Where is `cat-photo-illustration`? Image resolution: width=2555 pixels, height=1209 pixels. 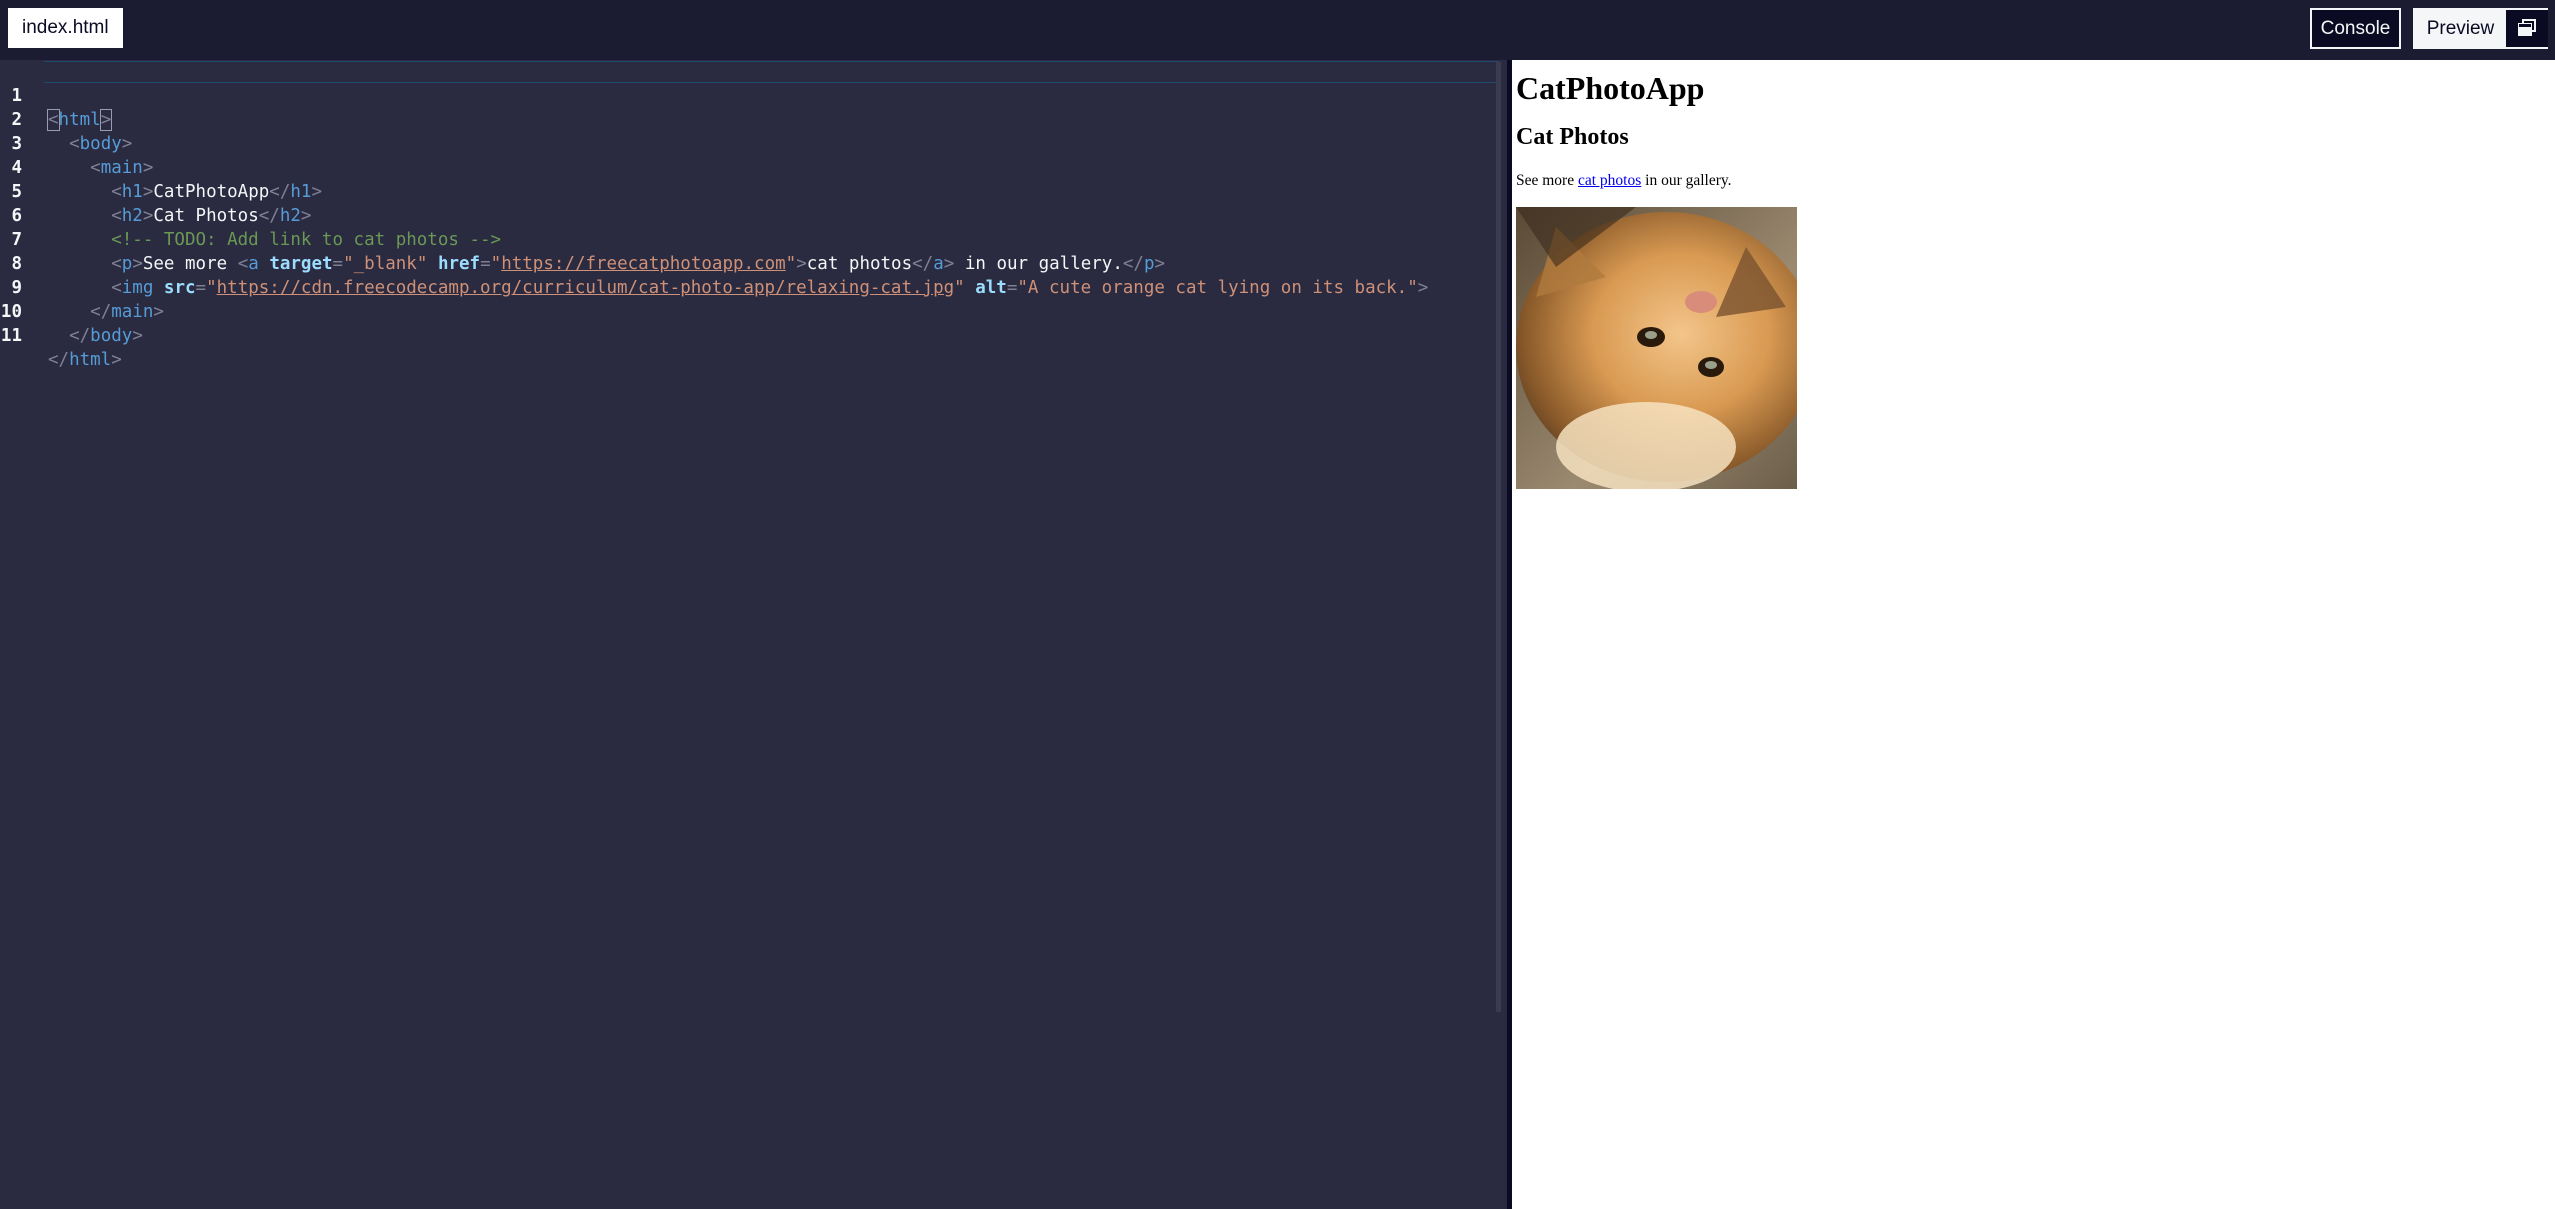
cat-photo-illustration is located at coordinates (1656, 348).